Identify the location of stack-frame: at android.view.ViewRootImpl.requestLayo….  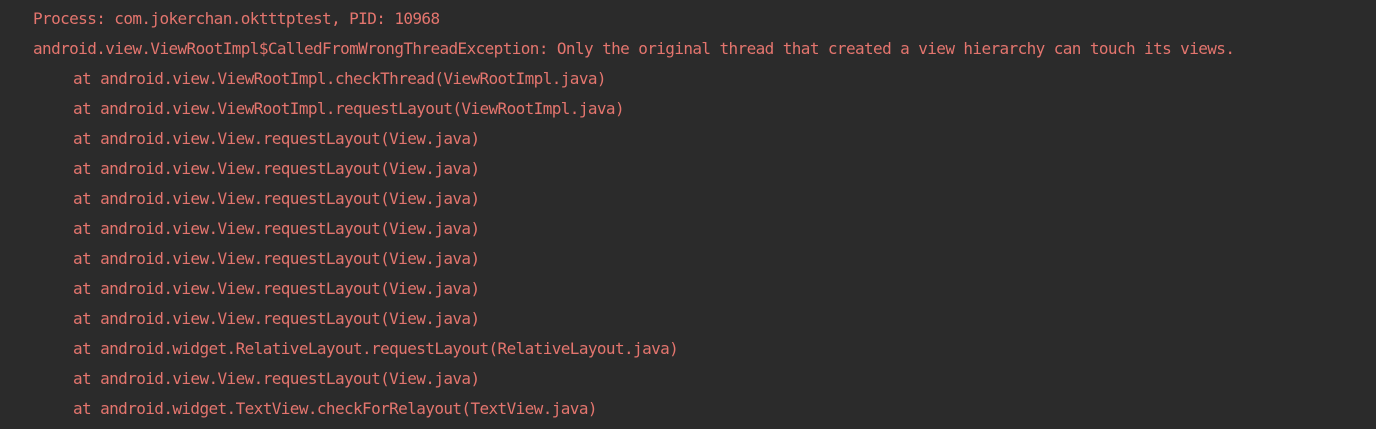
(349, 108).